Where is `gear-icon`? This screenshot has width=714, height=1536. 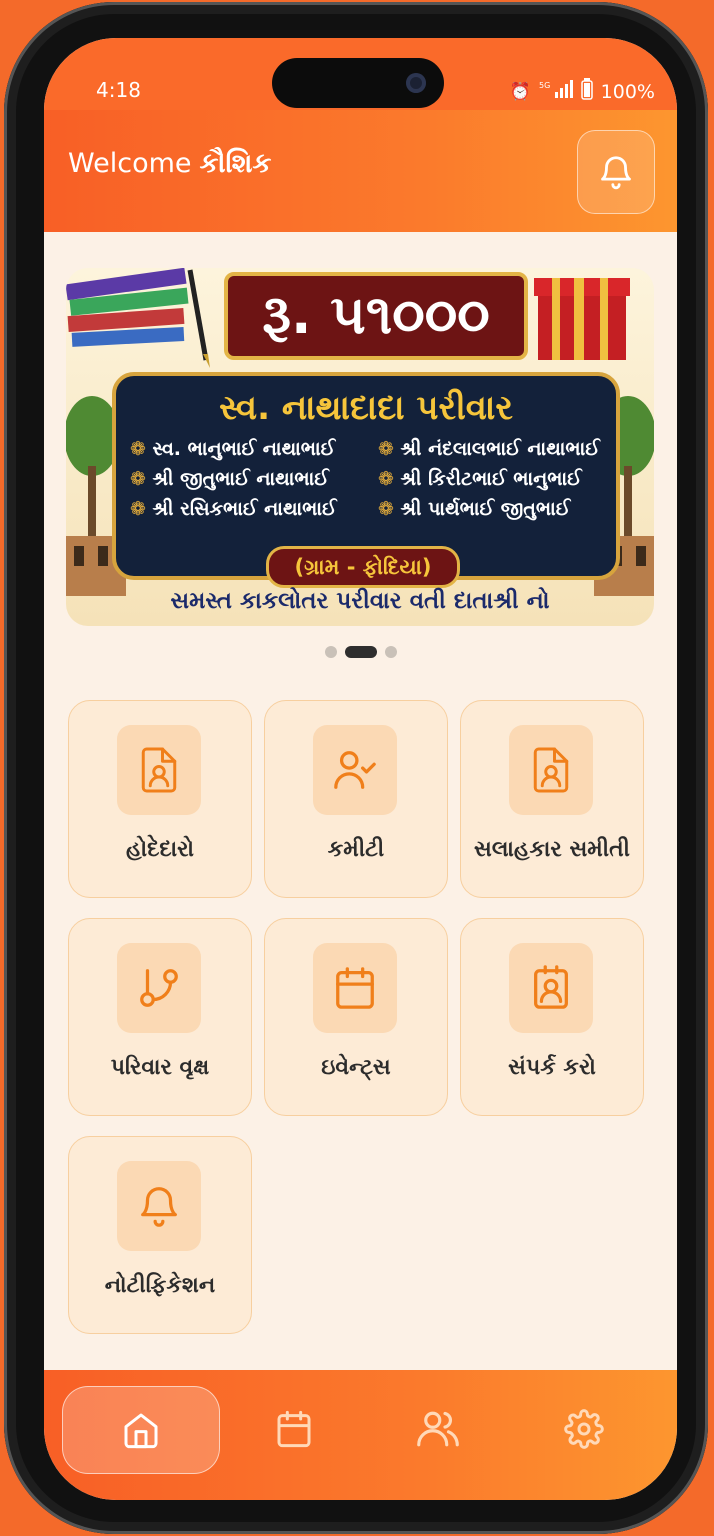 gear-icon is located at coordinates (584, 1429).